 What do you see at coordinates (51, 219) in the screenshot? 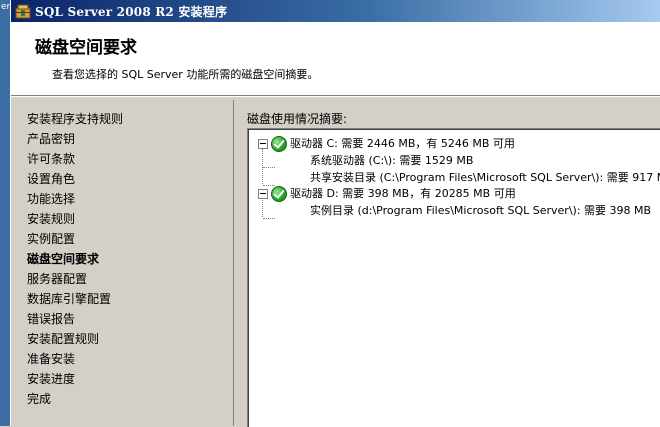
I see `nav-item-installation-rules: 安装规则` at bounding box center [51, 219].